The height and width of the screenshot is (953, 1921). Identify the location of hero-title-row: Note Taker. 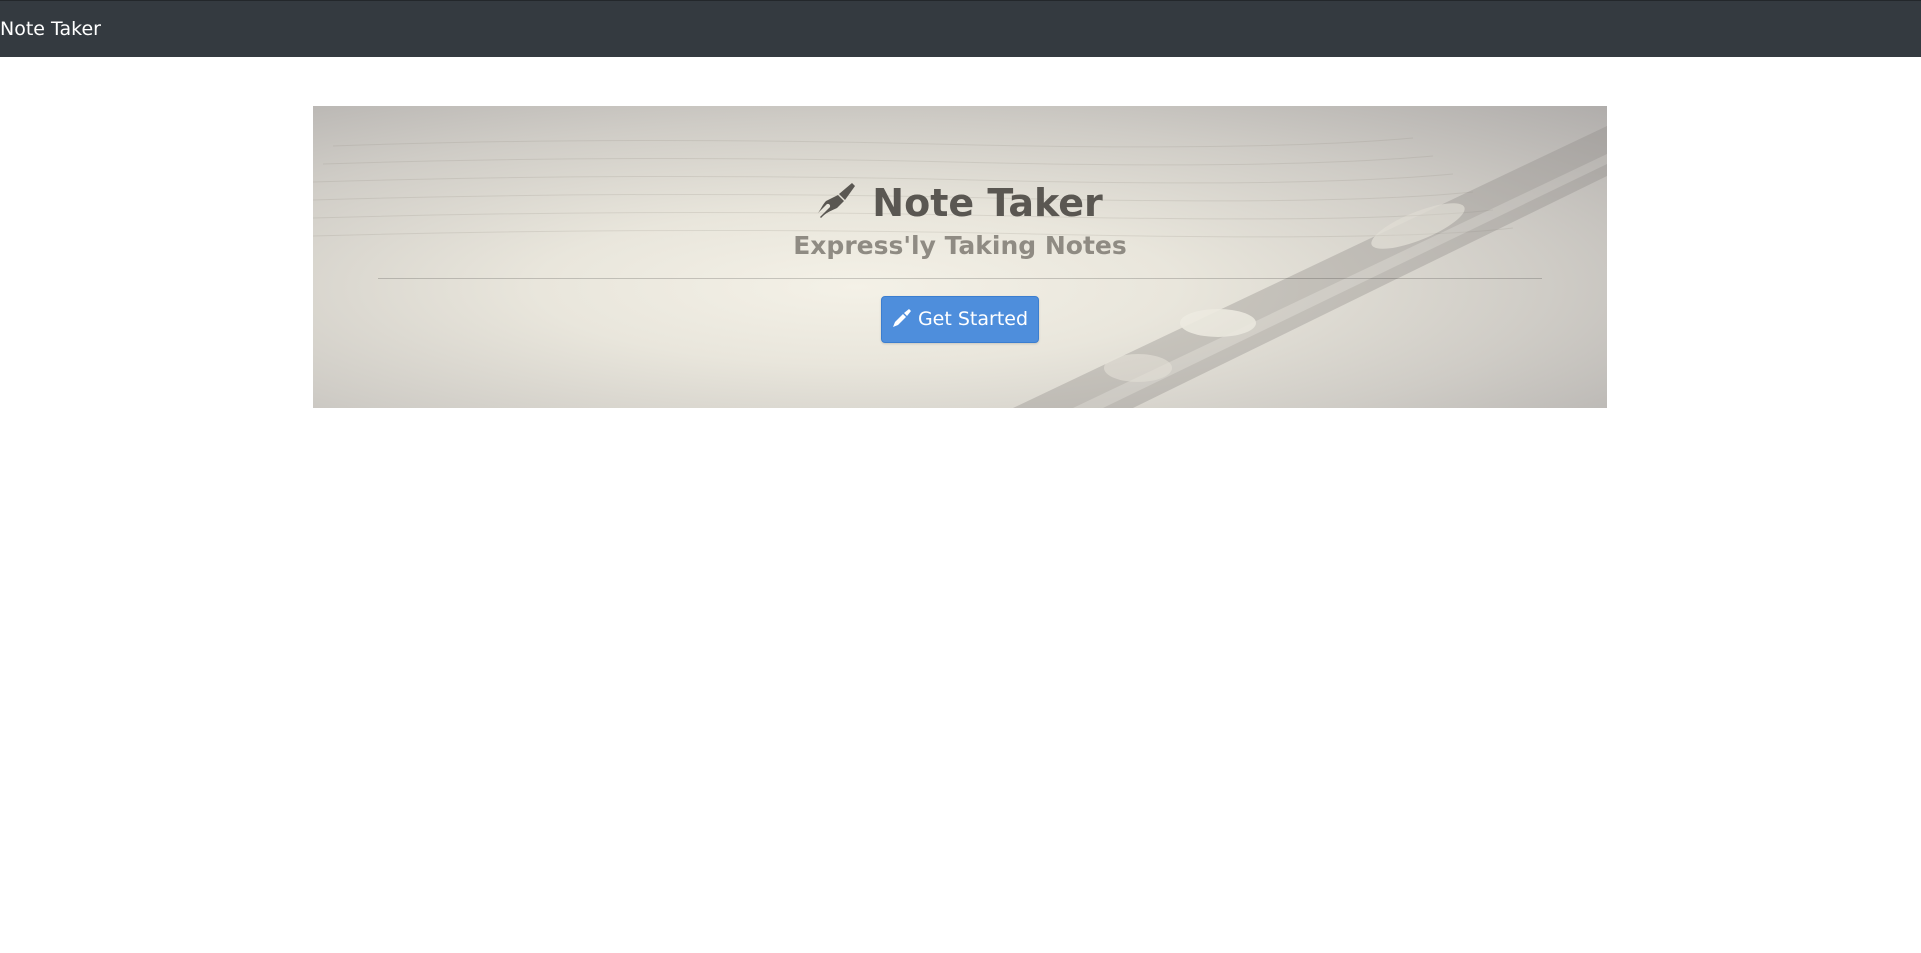
(960, 203).